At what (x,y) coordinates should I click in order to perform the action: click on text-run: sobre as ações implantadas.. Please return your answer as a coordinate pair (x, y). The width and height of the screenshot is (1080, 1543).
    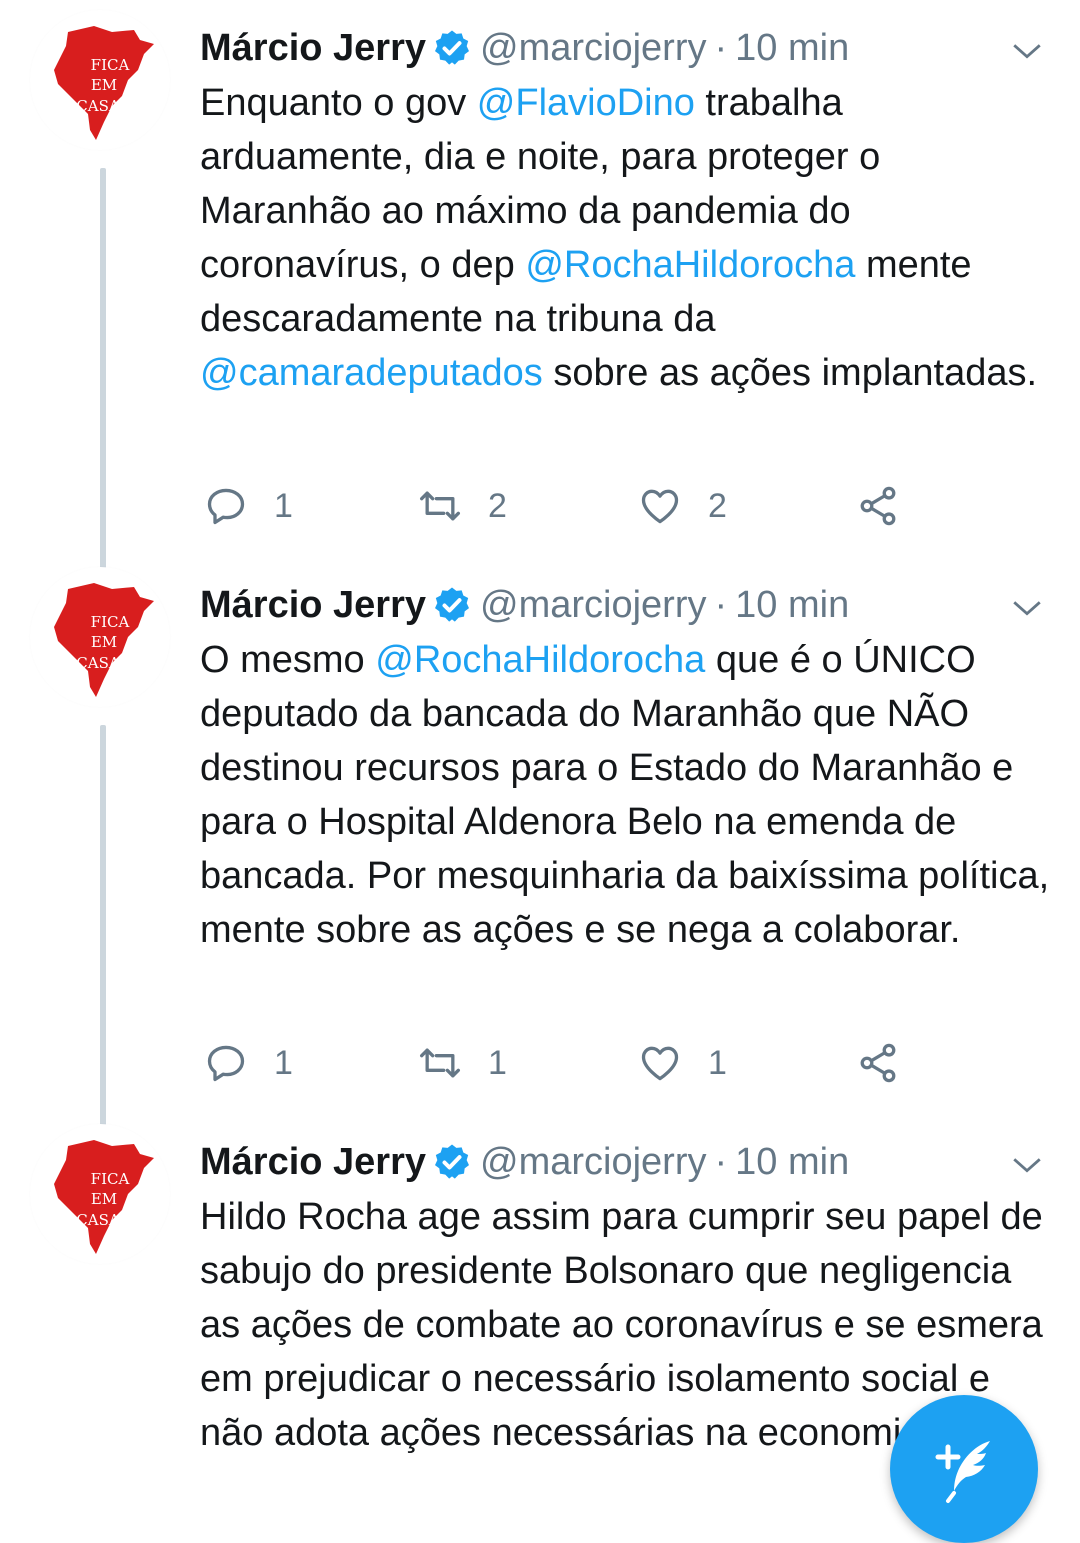
    Looking at the image, I should click on (790, 373).